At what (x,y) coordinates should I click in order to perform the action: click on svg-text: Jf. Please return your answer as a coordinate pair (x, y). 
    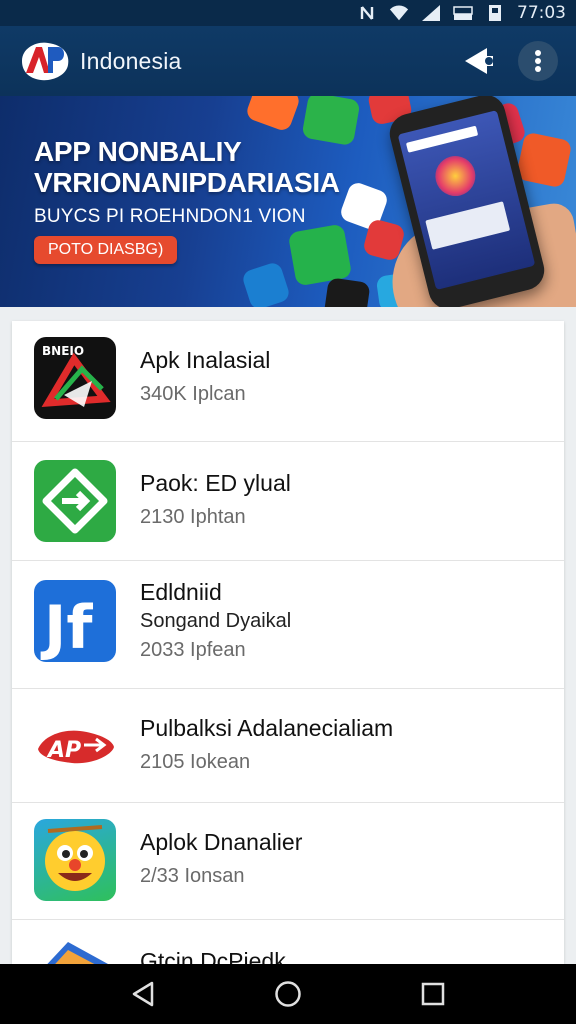
    Looking at the image, I should click on (66, 627).